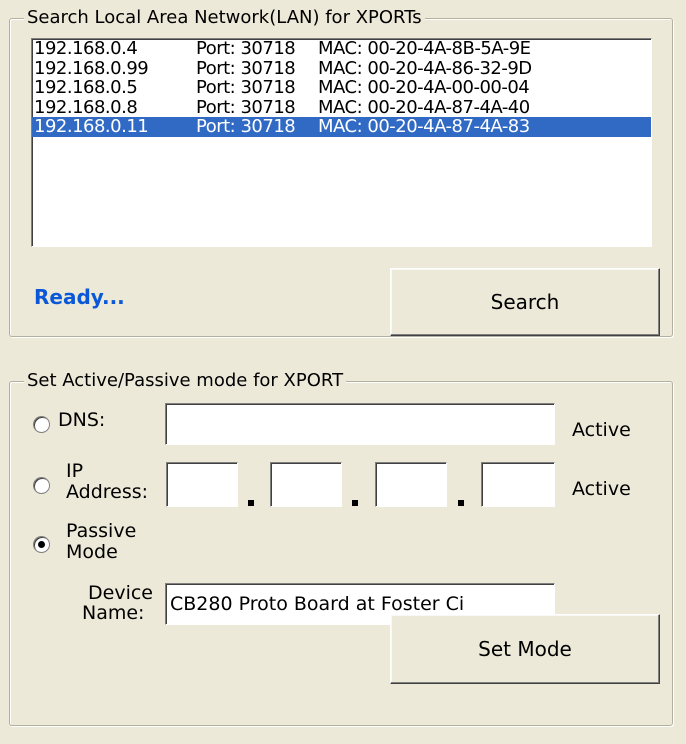 This screenshot has height=744, width=686. What do you see at coordinates (411, 484) in the screenshot?
I see `ip-octet-3-input` at bounding box center [411, 484].